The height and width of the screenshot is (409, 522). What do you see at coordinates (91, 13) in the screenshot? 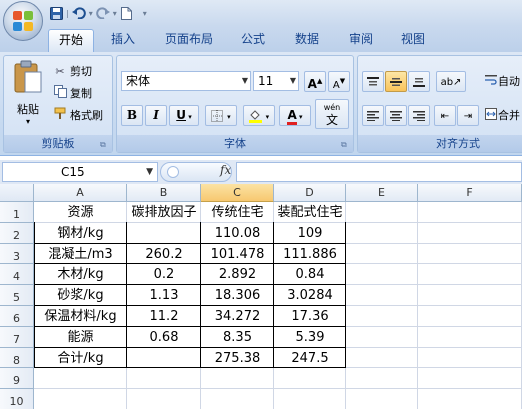
I see `undo-dropdown-icon: ▾` at bounding box center [91, 13].